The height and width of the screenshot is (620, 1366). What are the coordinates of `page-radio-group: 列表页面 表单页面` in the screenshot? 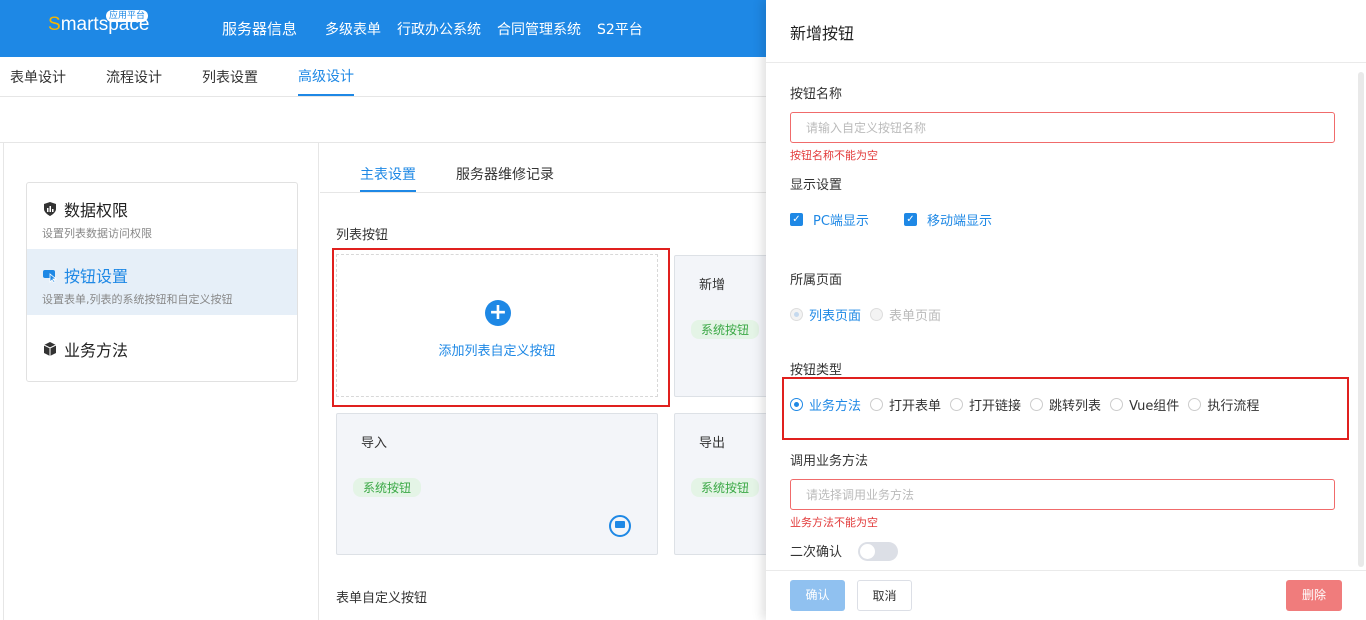 It's located at (870, 314).